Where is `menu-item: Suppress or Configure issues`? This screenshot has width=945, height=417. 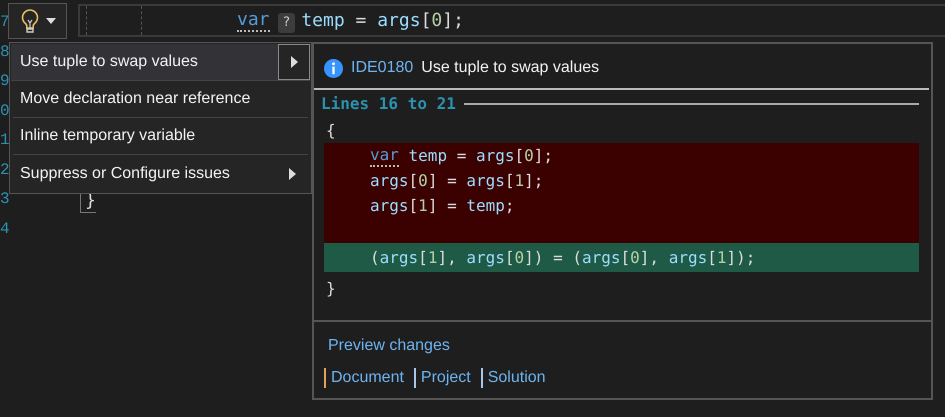 menu-item: Suppress or Configure issues is located at coordinates (160, 173).